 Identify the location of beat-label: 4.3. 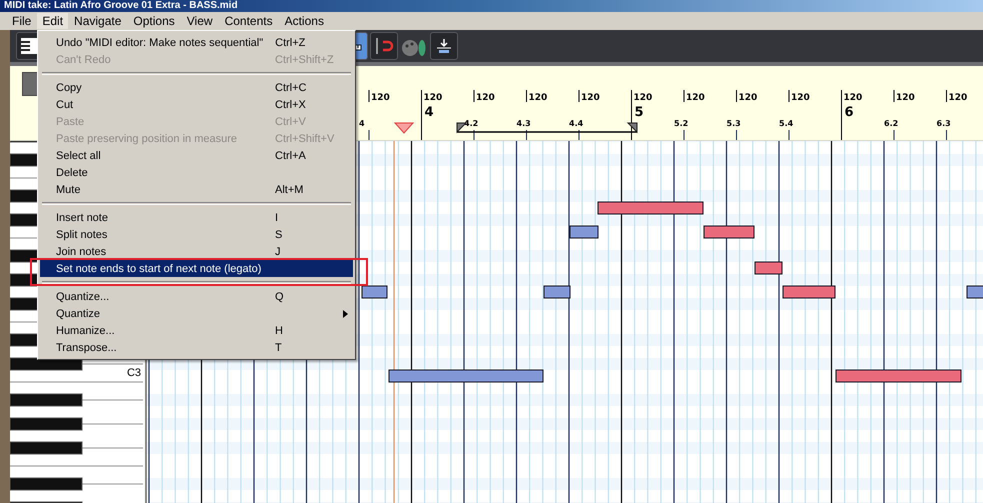
(523, 123).